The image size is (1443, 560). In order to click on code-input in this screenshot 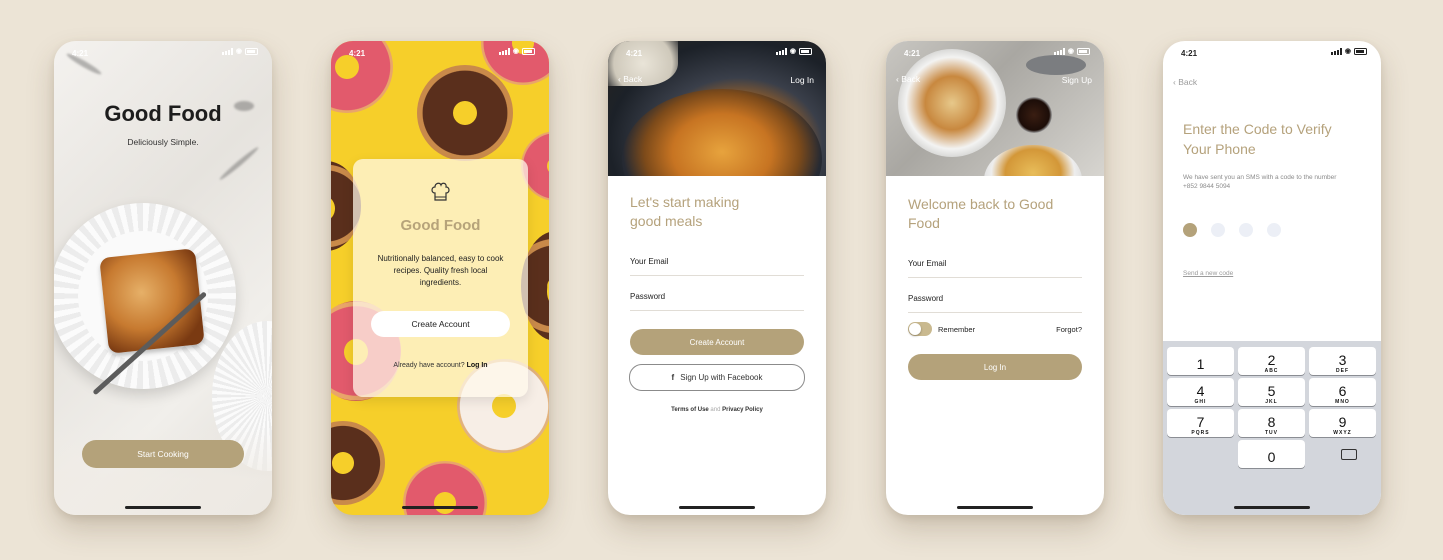, I will do `click(1232, 230)`.